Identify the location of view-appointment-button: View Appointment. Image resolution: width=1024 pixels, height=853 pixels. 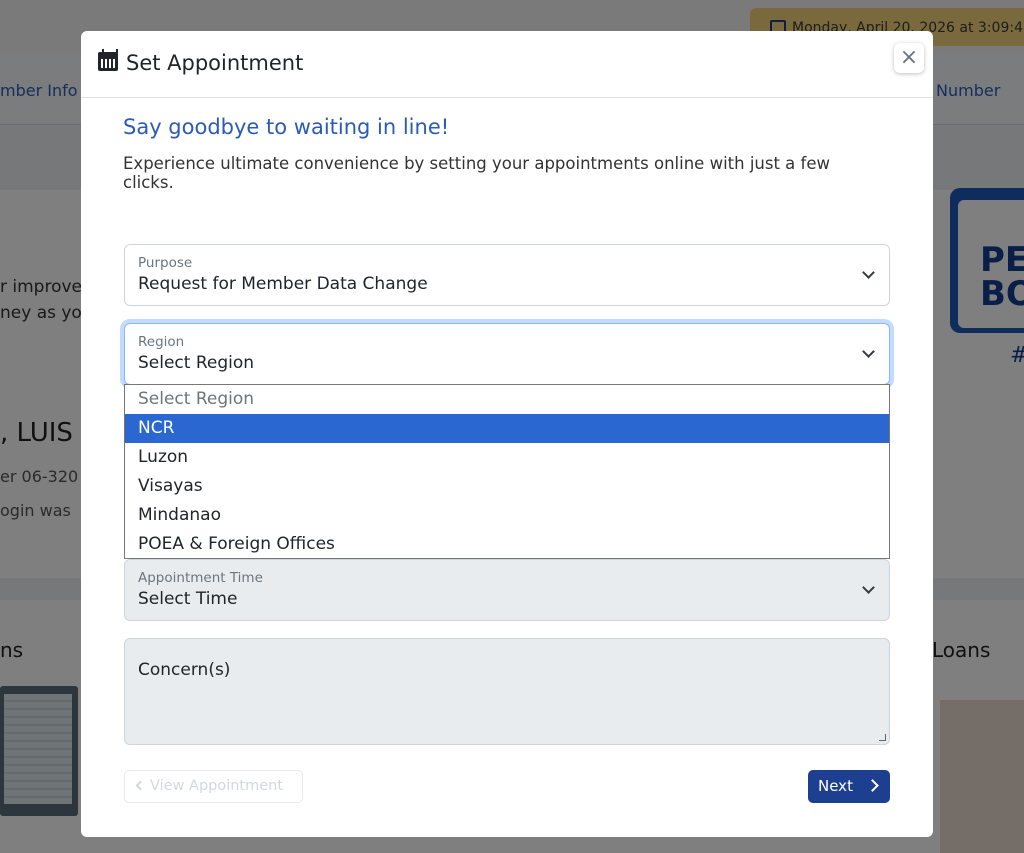
(213, 786).